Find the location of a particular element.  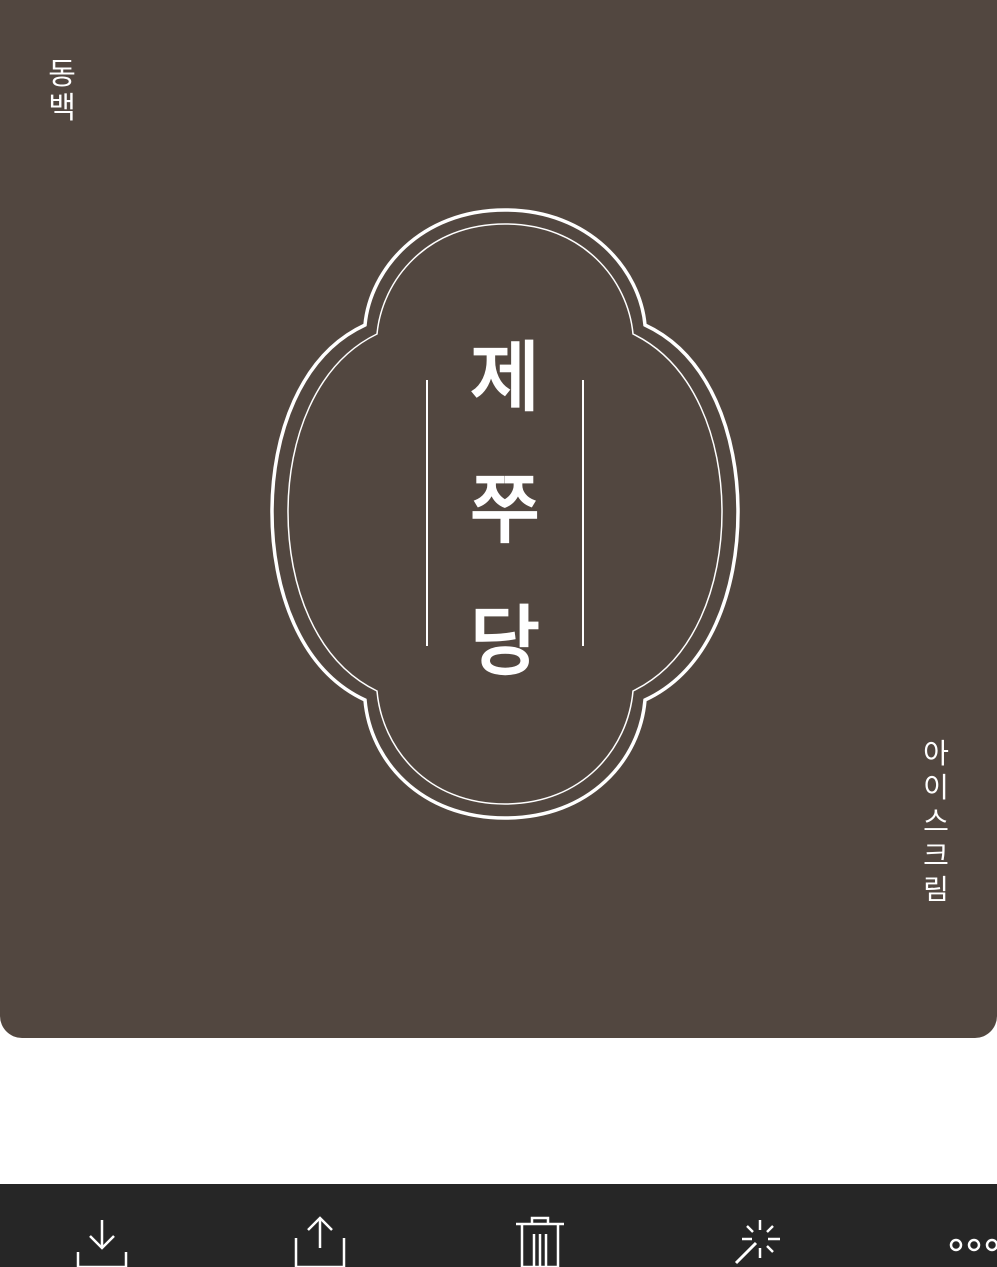

side-text-char: 이 is located at coordinates (936, 787).